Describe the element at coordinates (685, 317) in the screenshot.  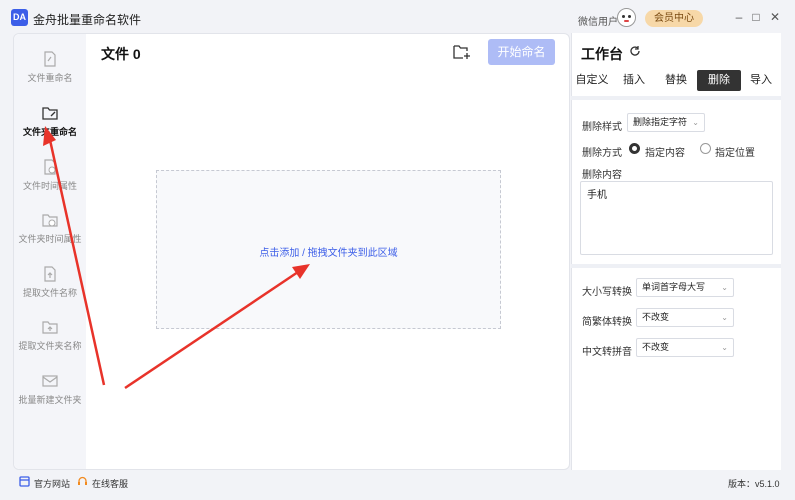
I see `trad-simp-select: 不改变 ⌄` at that location.